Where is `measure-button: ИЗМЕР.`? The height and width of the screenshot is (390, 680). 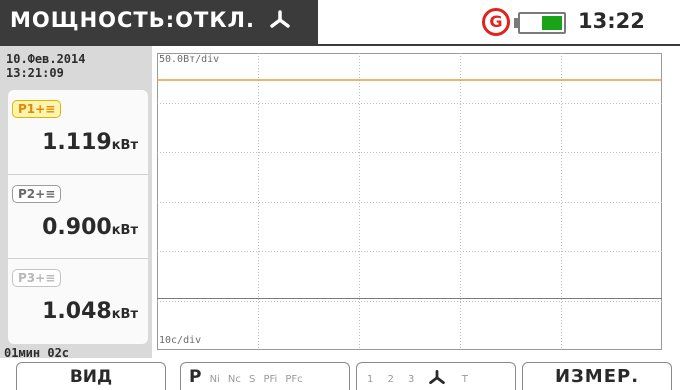 measure-button: ИЗМЕР. is located at coordinates (597, 376).